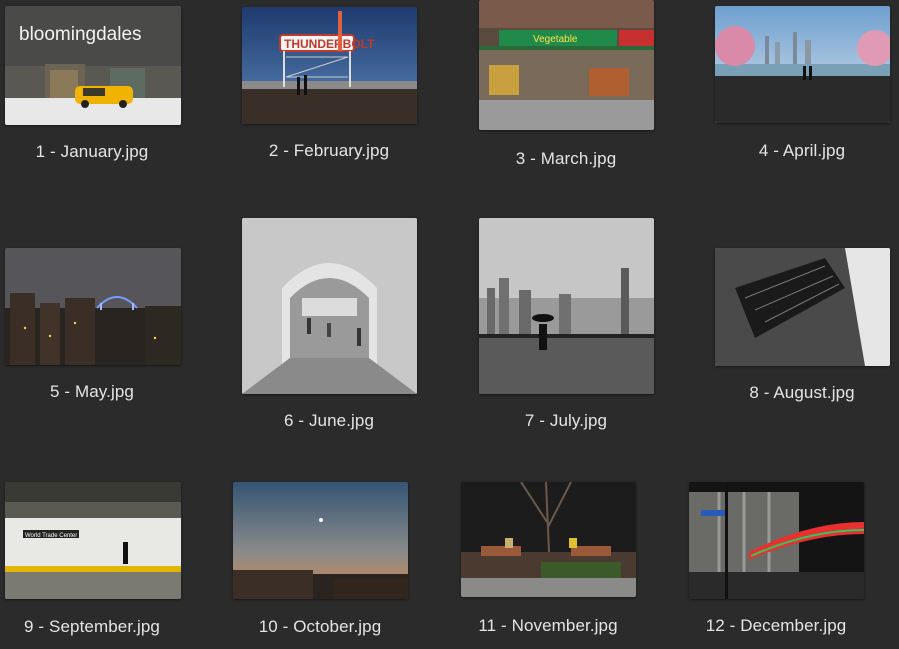  Describe the element at coordinates (566, 421) in the screenshot. I see `file-name: 7 - July.jpg` at that location.